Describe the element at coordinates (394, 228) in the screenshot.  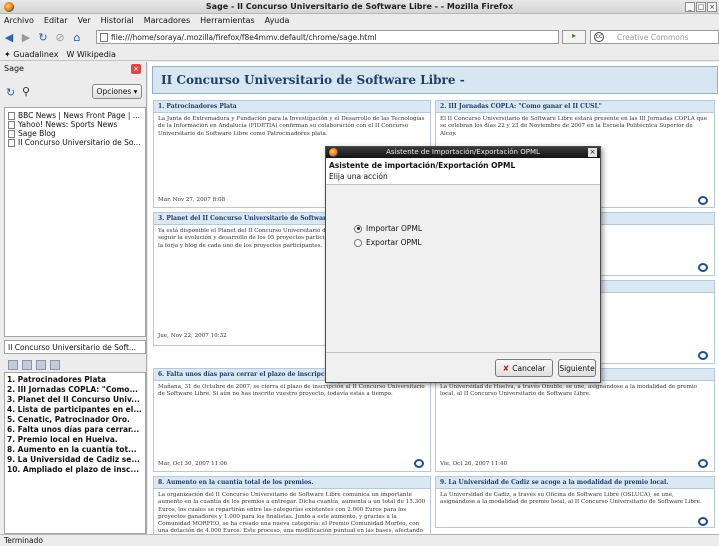
I see `radio-label: Importar OPML` at that location.